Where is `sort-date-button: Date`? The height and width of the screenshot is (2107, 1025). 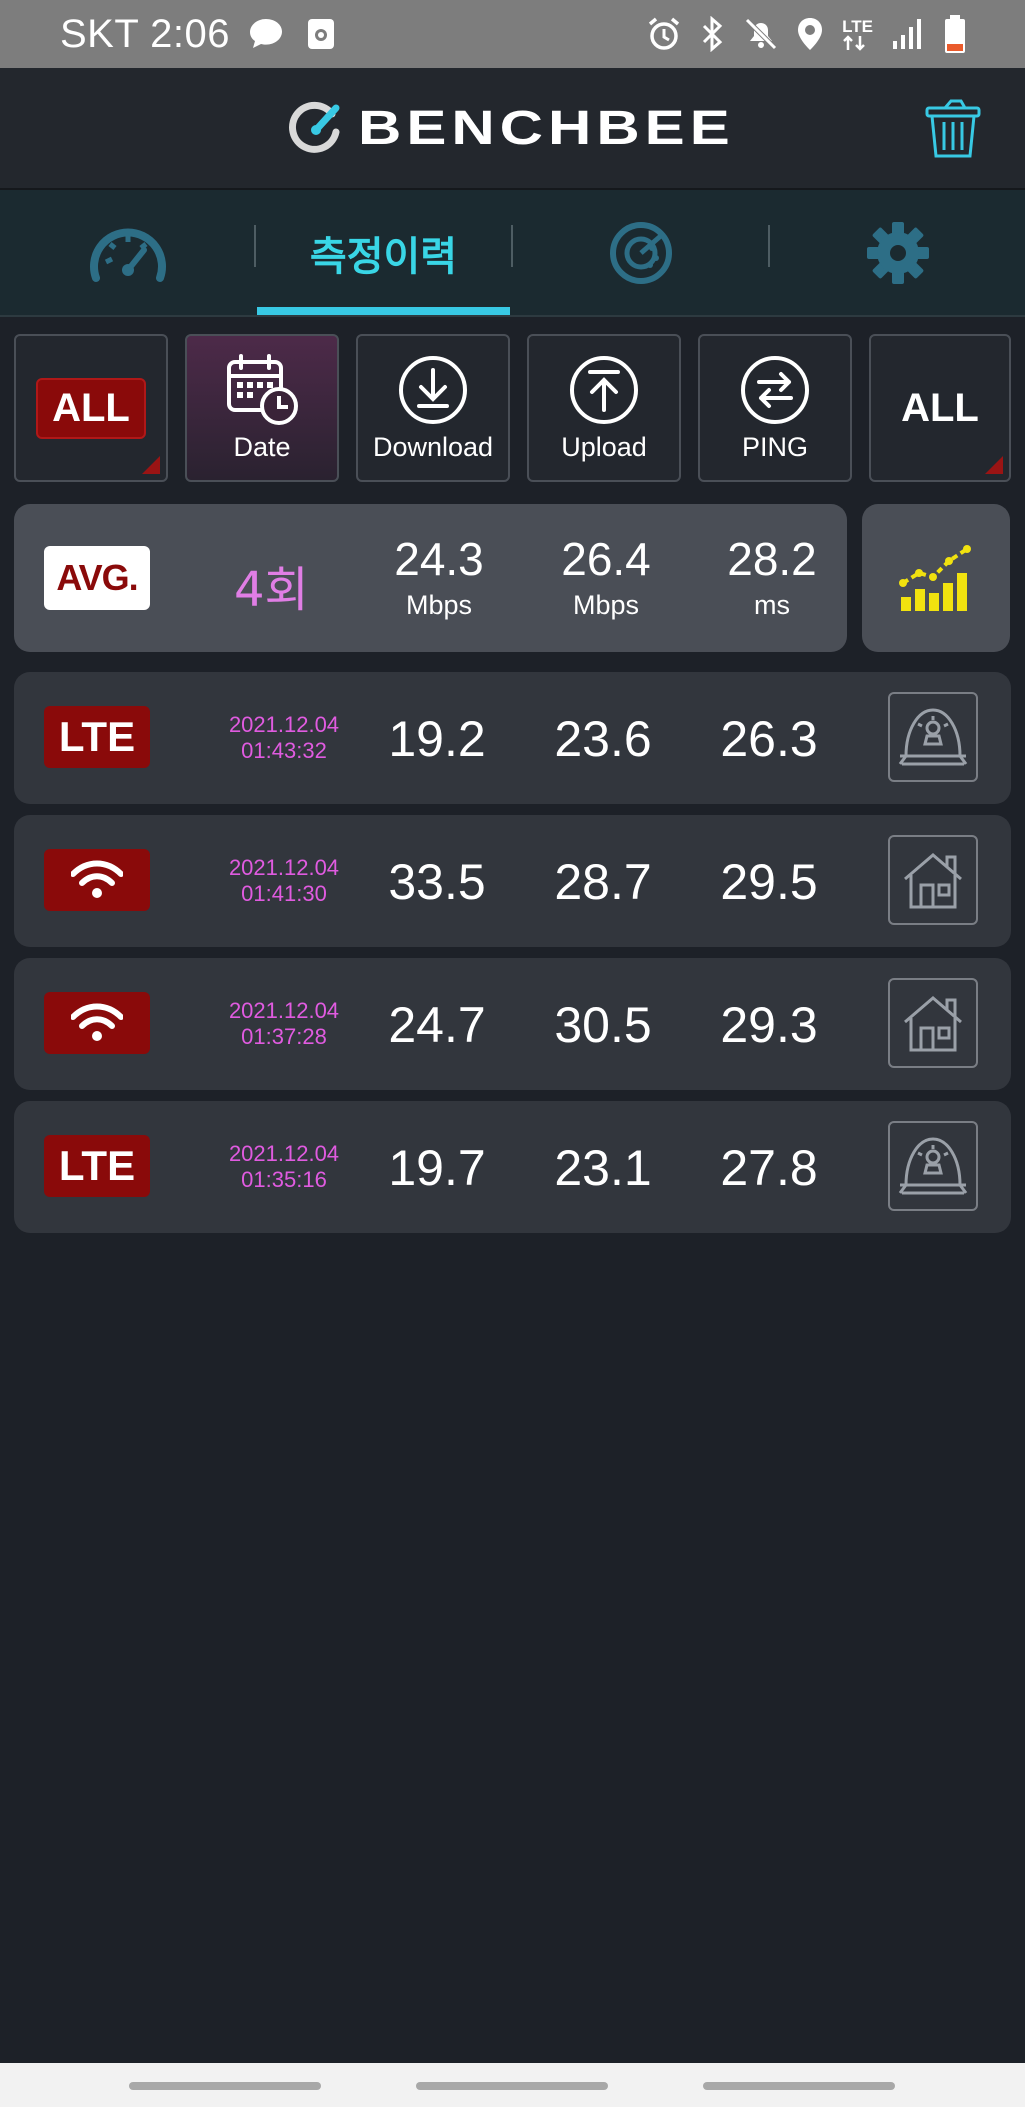 sort-date-button: Date is located at coordinates (262, 408).